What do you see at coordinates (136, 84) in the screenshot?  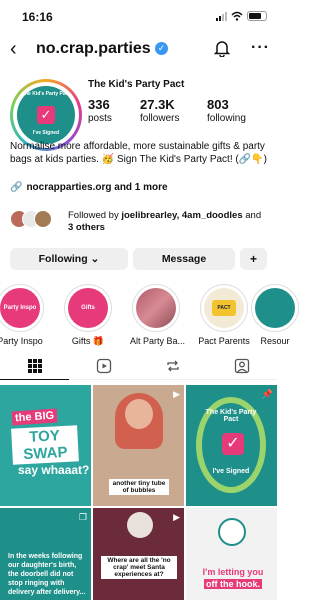 I see `profile-full-name: The Kid's Party Pact` at bounding box center [136, 84].